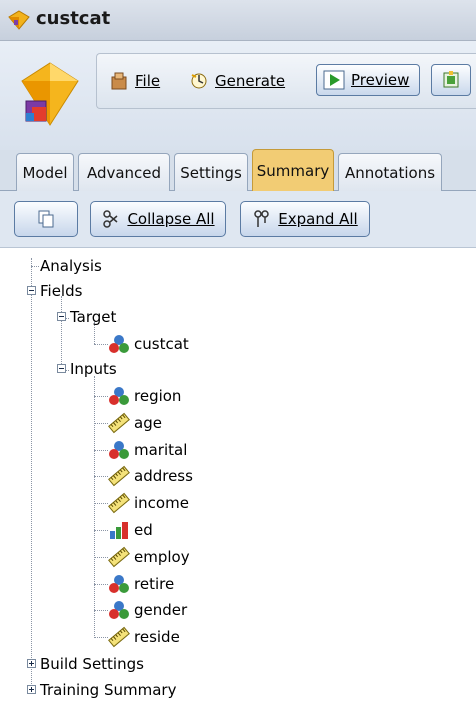  Describe the element at coordinates (199, 81) in the screenshot. I see `generate-icon` at that location.